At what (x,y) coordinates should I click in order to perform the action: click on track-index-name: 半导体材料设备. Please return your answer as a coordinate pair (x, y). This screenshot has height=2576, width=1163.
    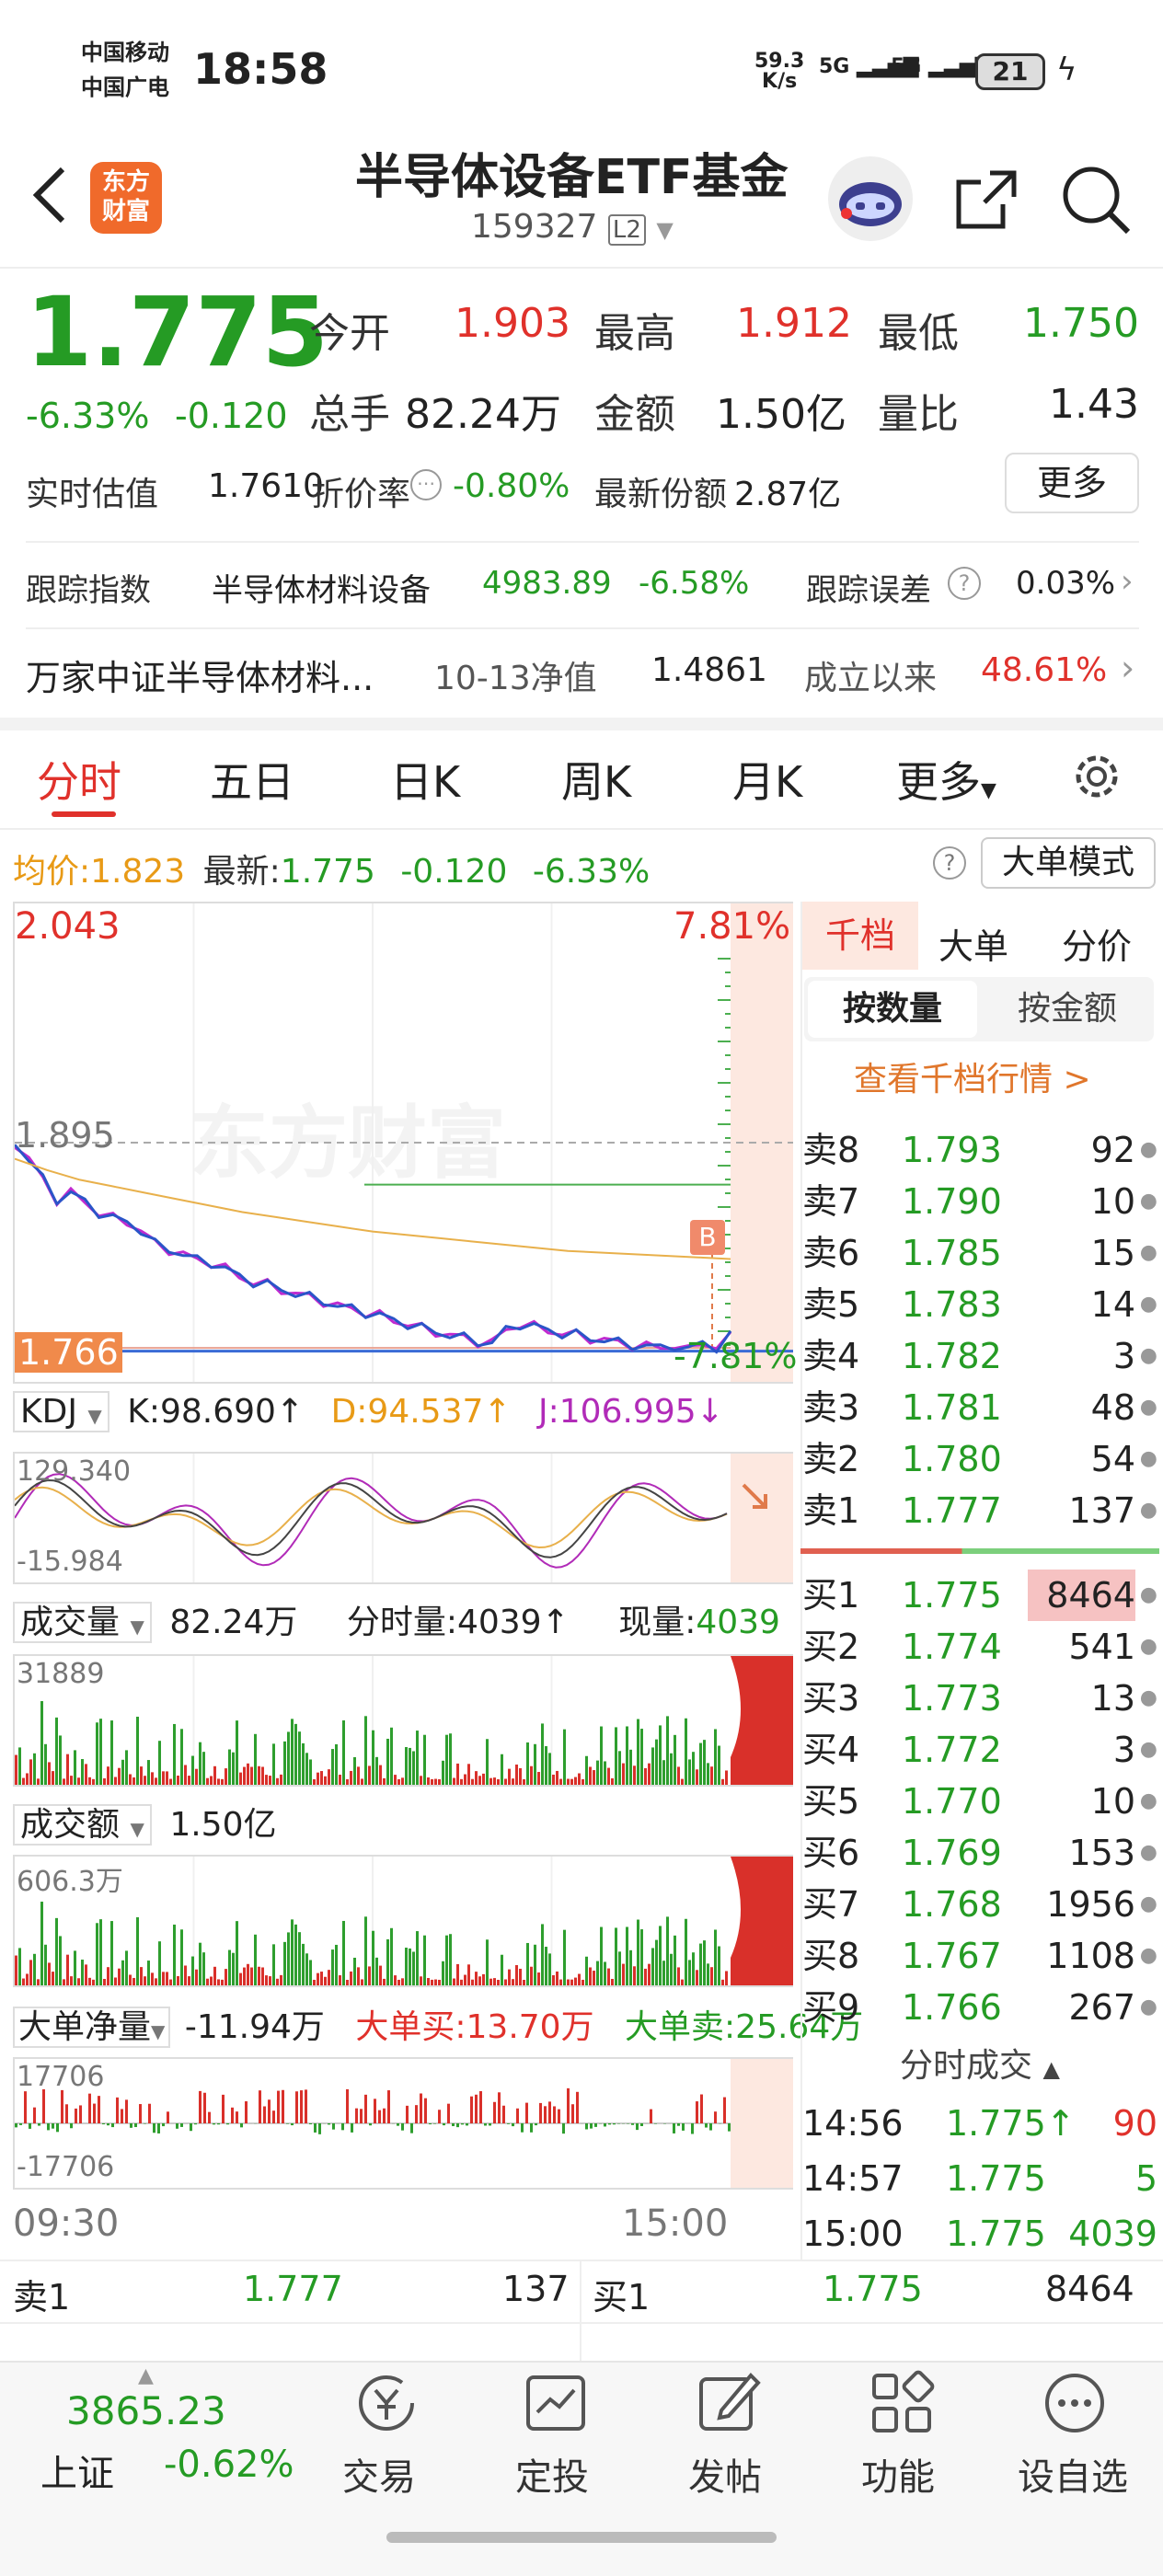
    Looking at the image, I should click on (322, 587).